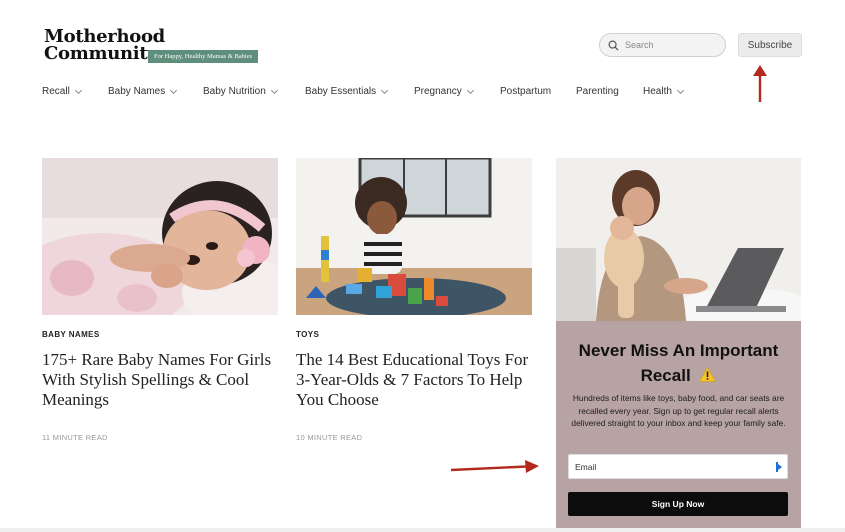 Image resolution: width=845 pixels, height=532 pixels. Describe the element at coordinates (160, 236) in the screenshot. I see `article-image-baby` at that location.